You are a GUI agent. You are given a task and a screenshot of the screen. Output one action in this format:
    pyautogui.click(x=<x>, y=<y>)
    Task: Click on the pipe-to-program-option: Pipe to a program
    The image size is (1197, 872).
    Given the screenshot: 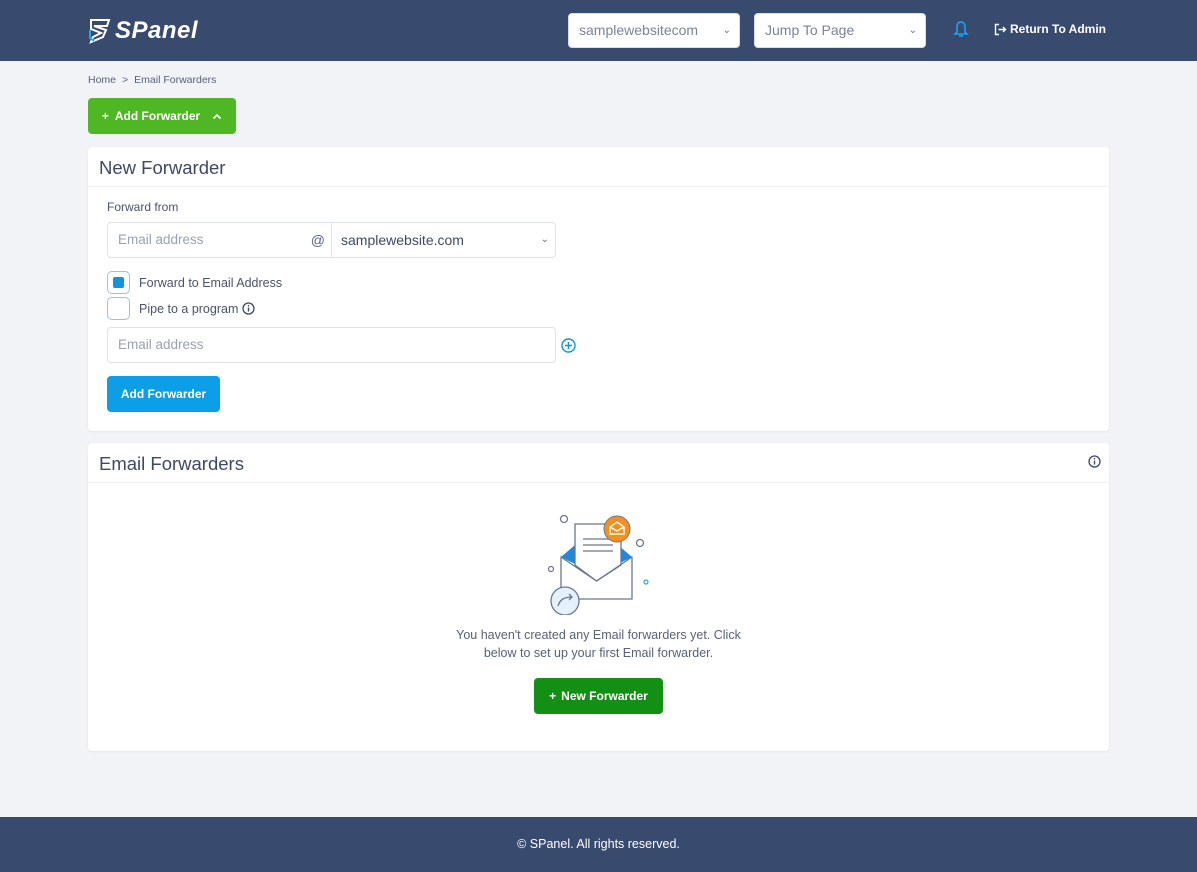 What is the action you would take?
    pyautogui.click(x=181, y=308)
    